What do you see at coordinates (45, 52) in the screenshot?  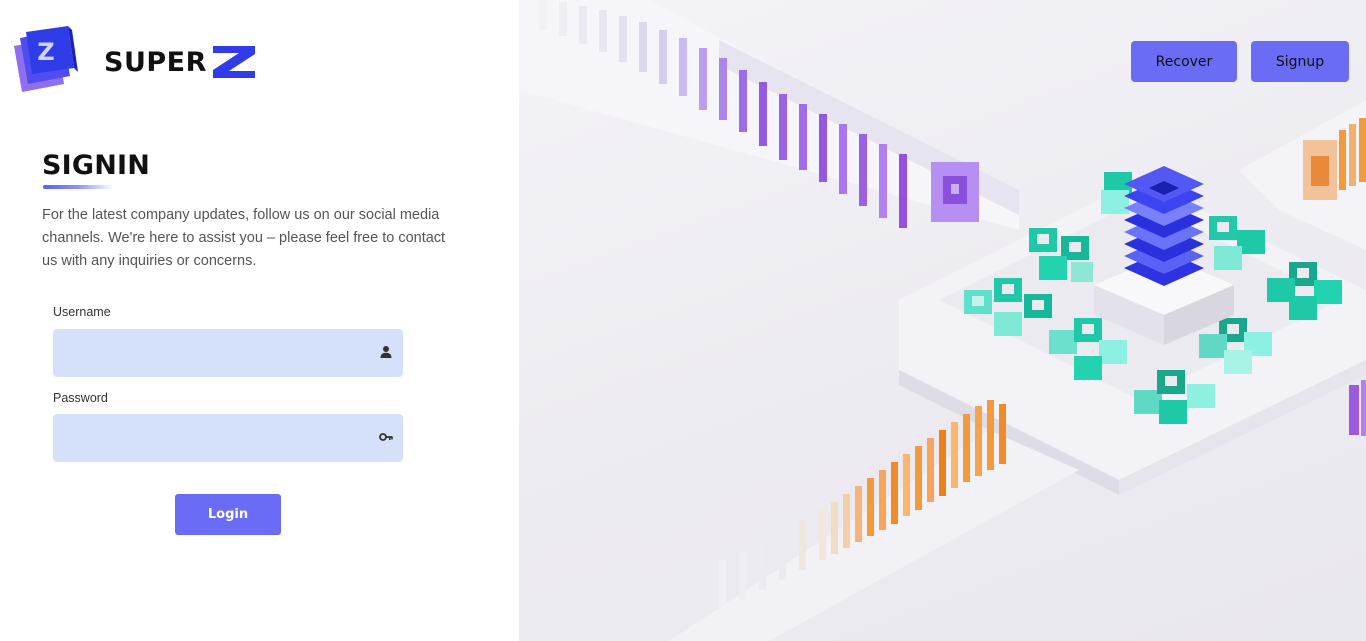 I see `svg-text: Z` at bounding box center [45, 52].